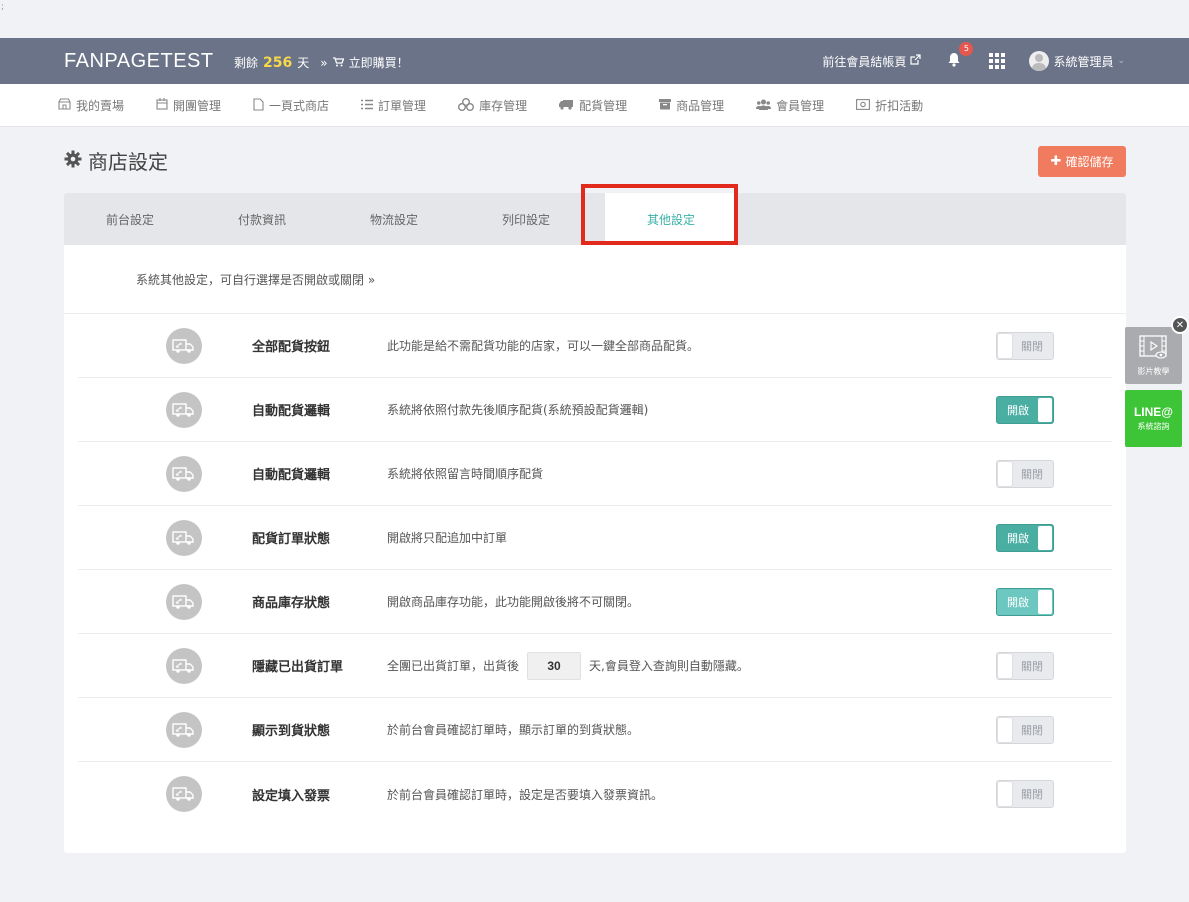 The image size is (1189, 902). What do you see at coordinates (291, 347) in the screenshot?
I see `setting-title: 全部配貨按鈕` at bounding box center [291, 347].